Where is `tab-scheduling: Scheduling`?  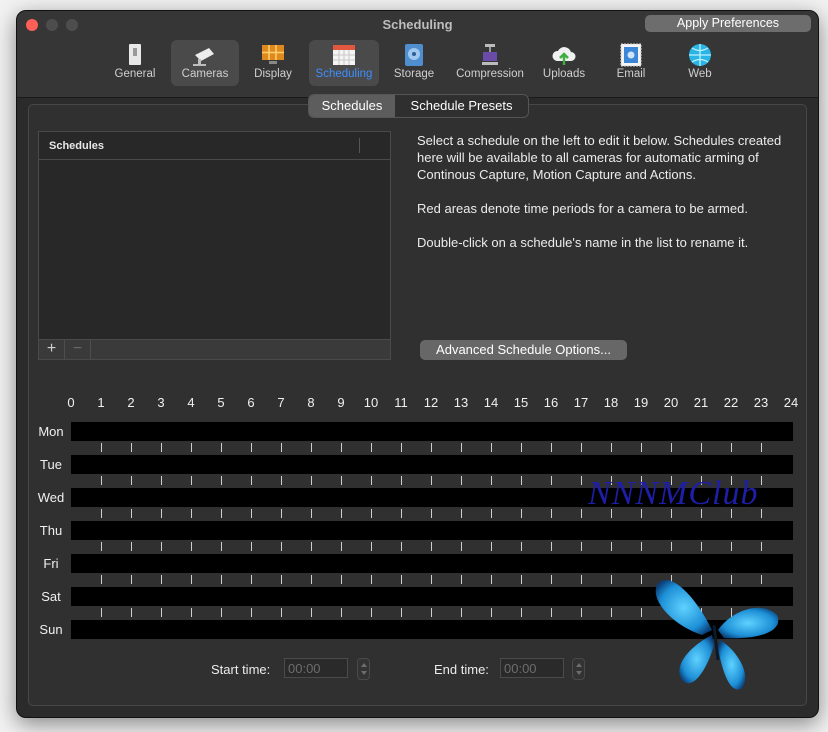
tab-scheduling: Scheduling is located at coordinates (344, 63).